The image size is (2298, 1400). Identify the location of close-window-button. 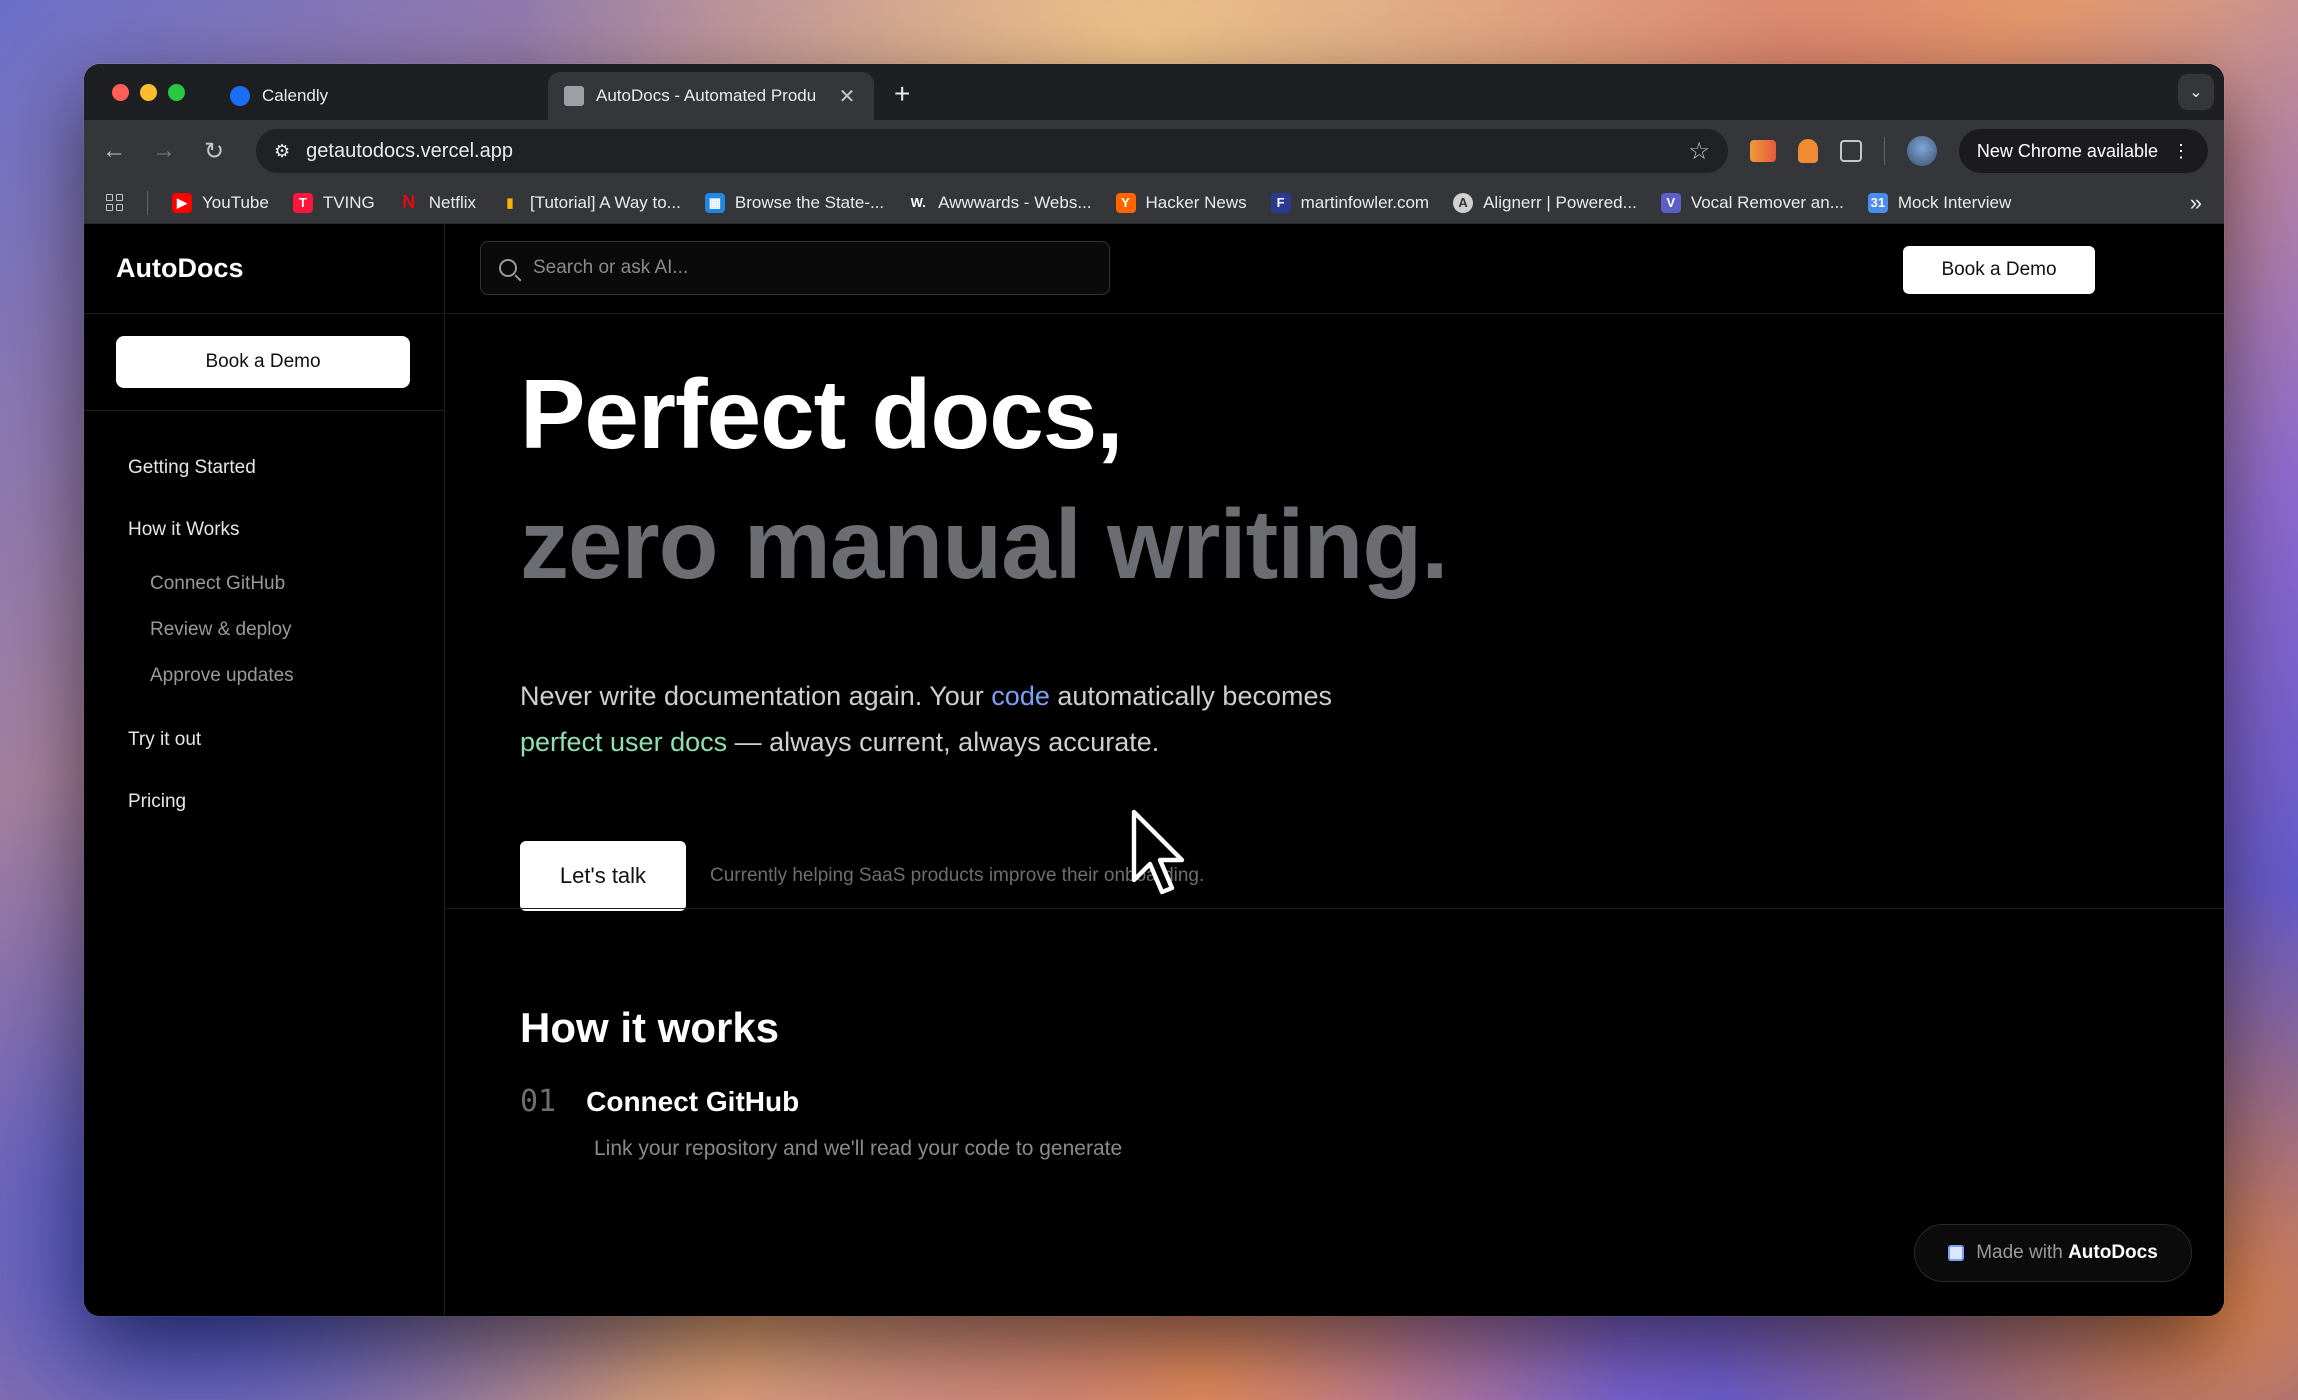
(120, 92).